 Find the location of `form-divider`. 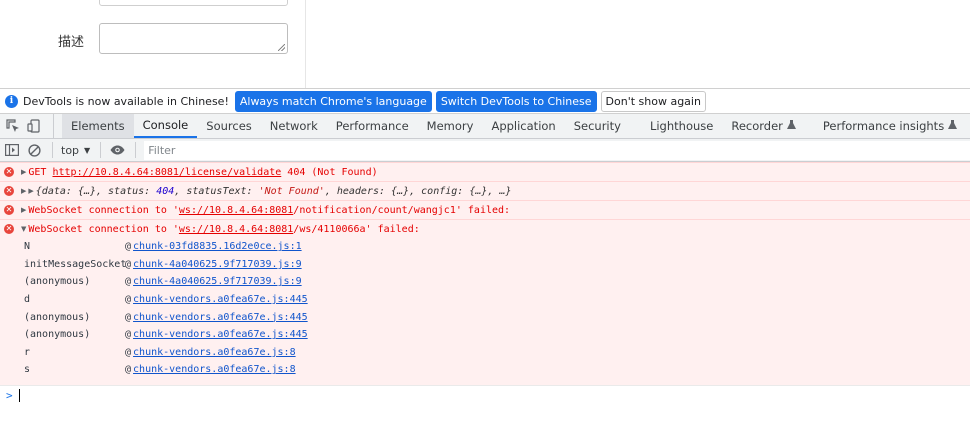

form-divider is located at coordinates (305, 44).